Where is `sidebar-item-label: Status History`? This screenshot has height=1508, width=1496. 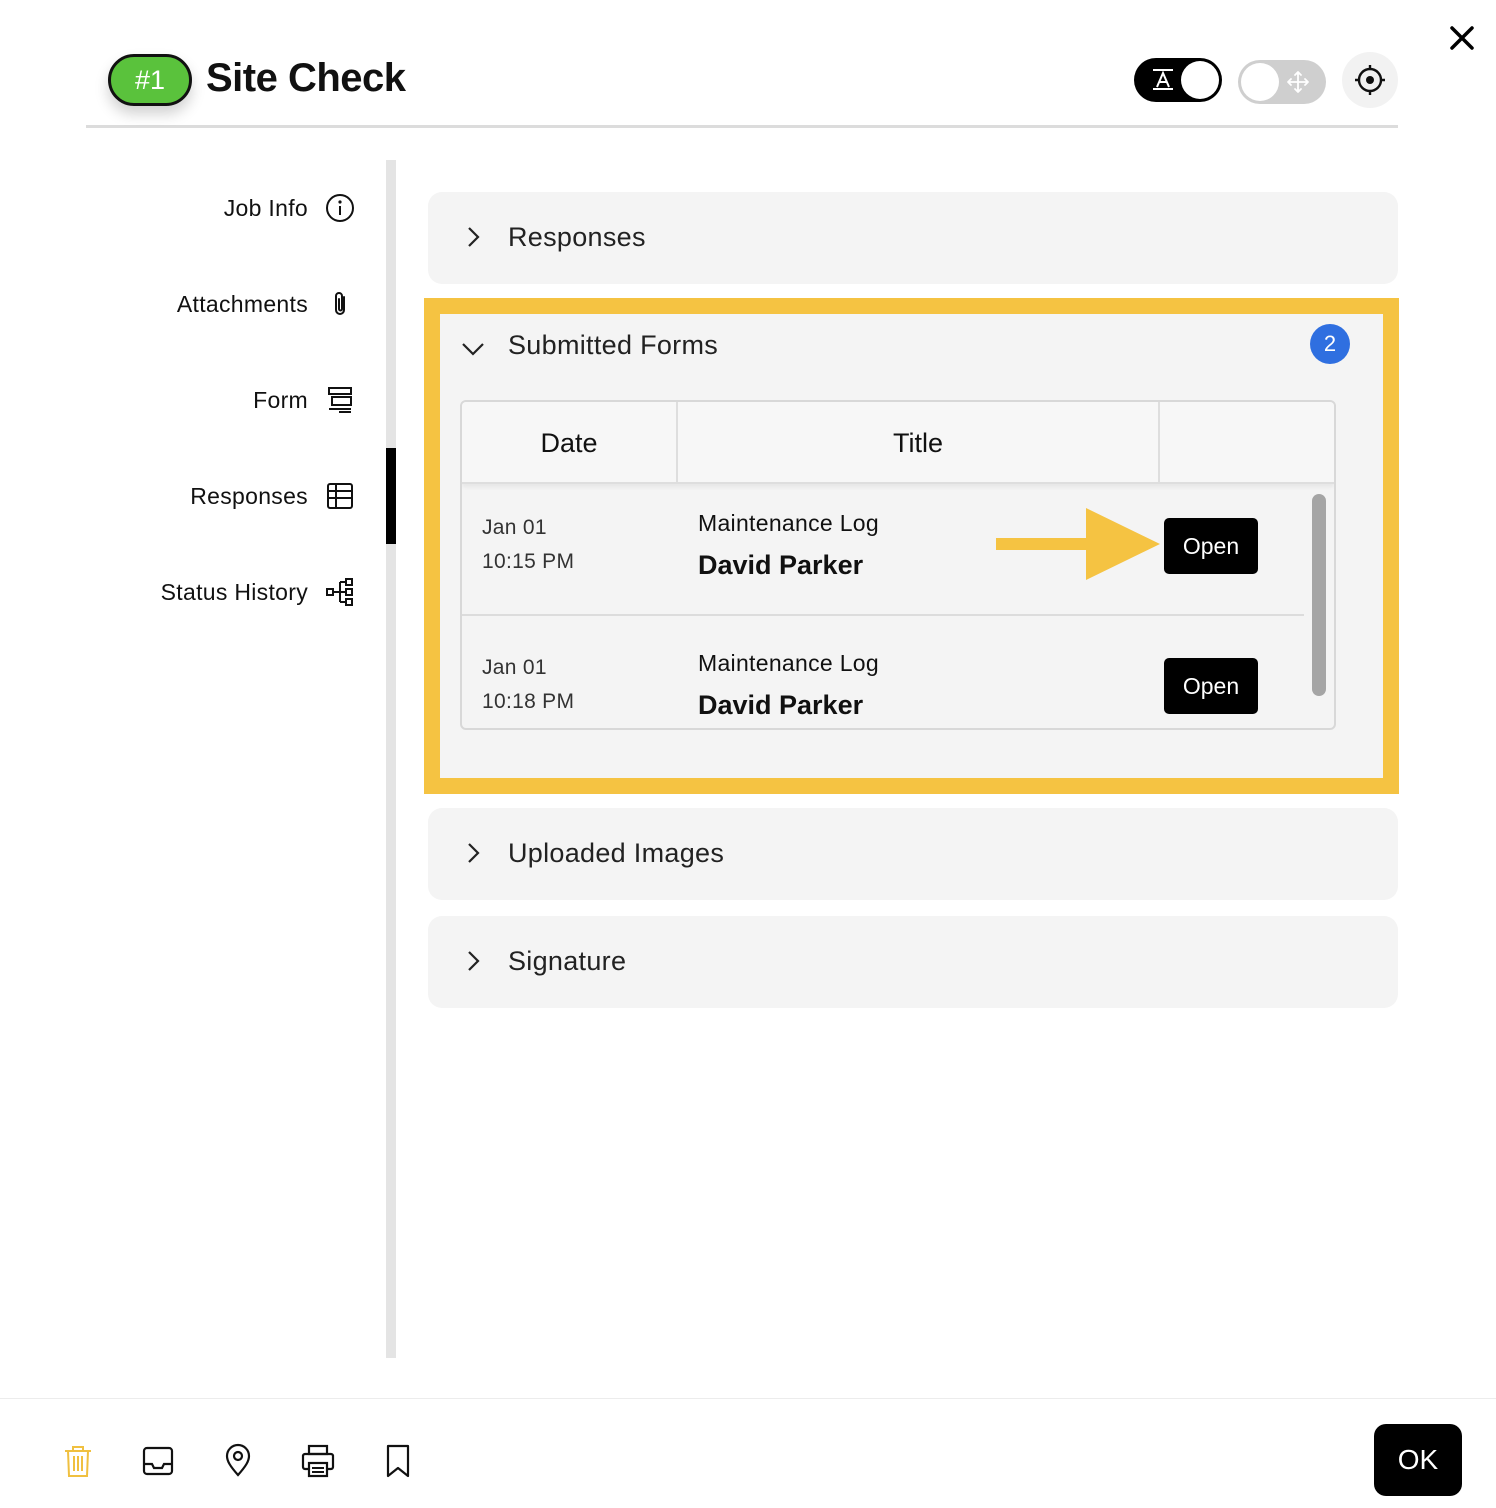
sidebar-item-label: Status History is located at coordinates (234, 591).